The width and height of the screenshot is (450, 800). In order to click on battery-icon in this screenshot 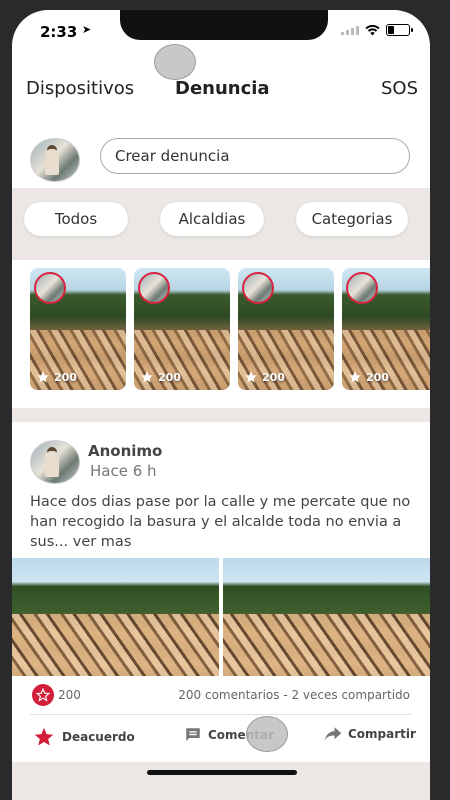, I will do `click(399, 30)`.